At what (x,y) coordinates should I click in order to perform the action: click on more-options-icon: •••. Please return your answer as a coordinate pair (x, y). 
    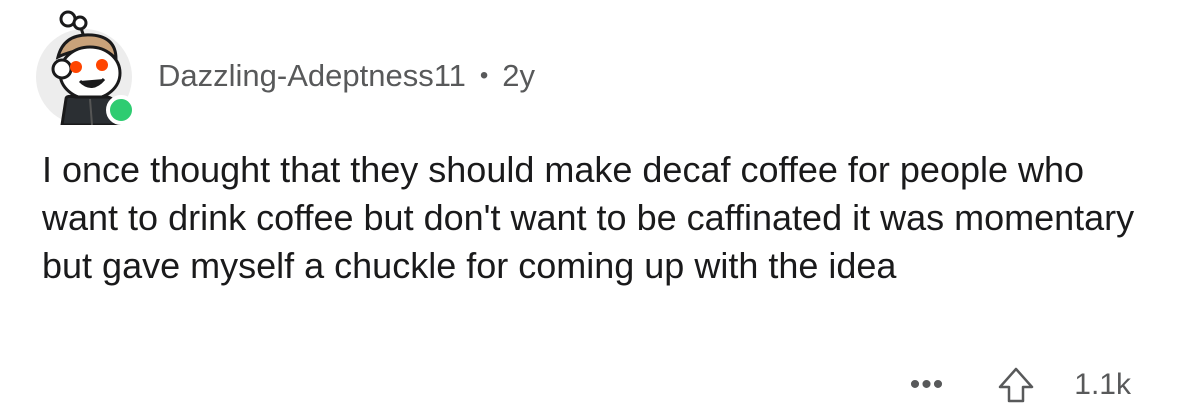
    Looking at the image, I should click on (927, 385).